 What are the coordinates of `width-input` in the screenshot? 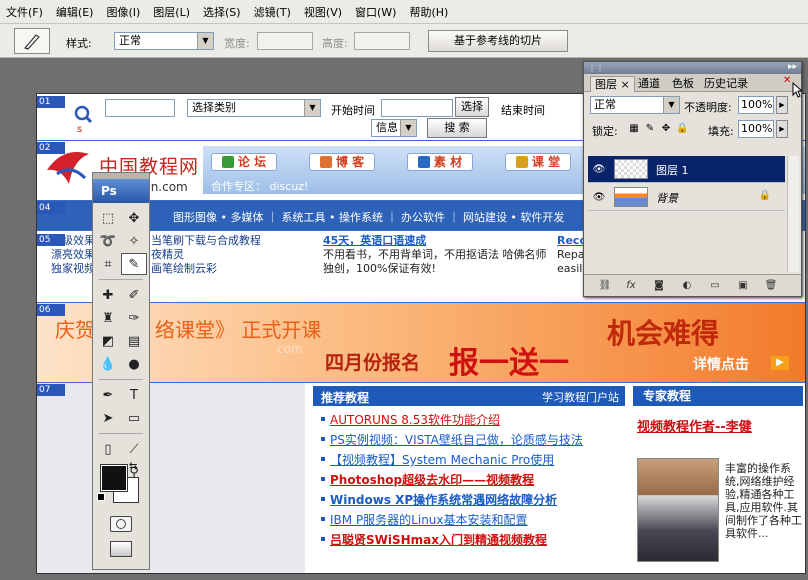 It's located at (285, 41).